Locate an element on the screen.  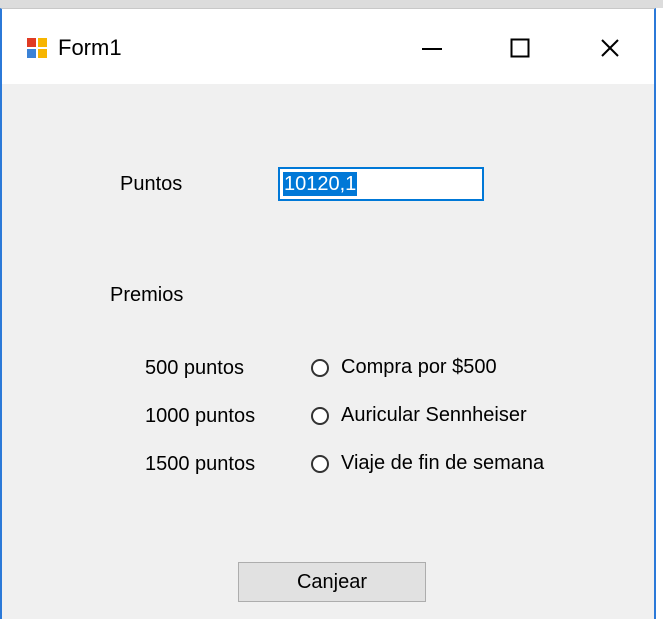
maximize-button is located at coordinates (520, 48).